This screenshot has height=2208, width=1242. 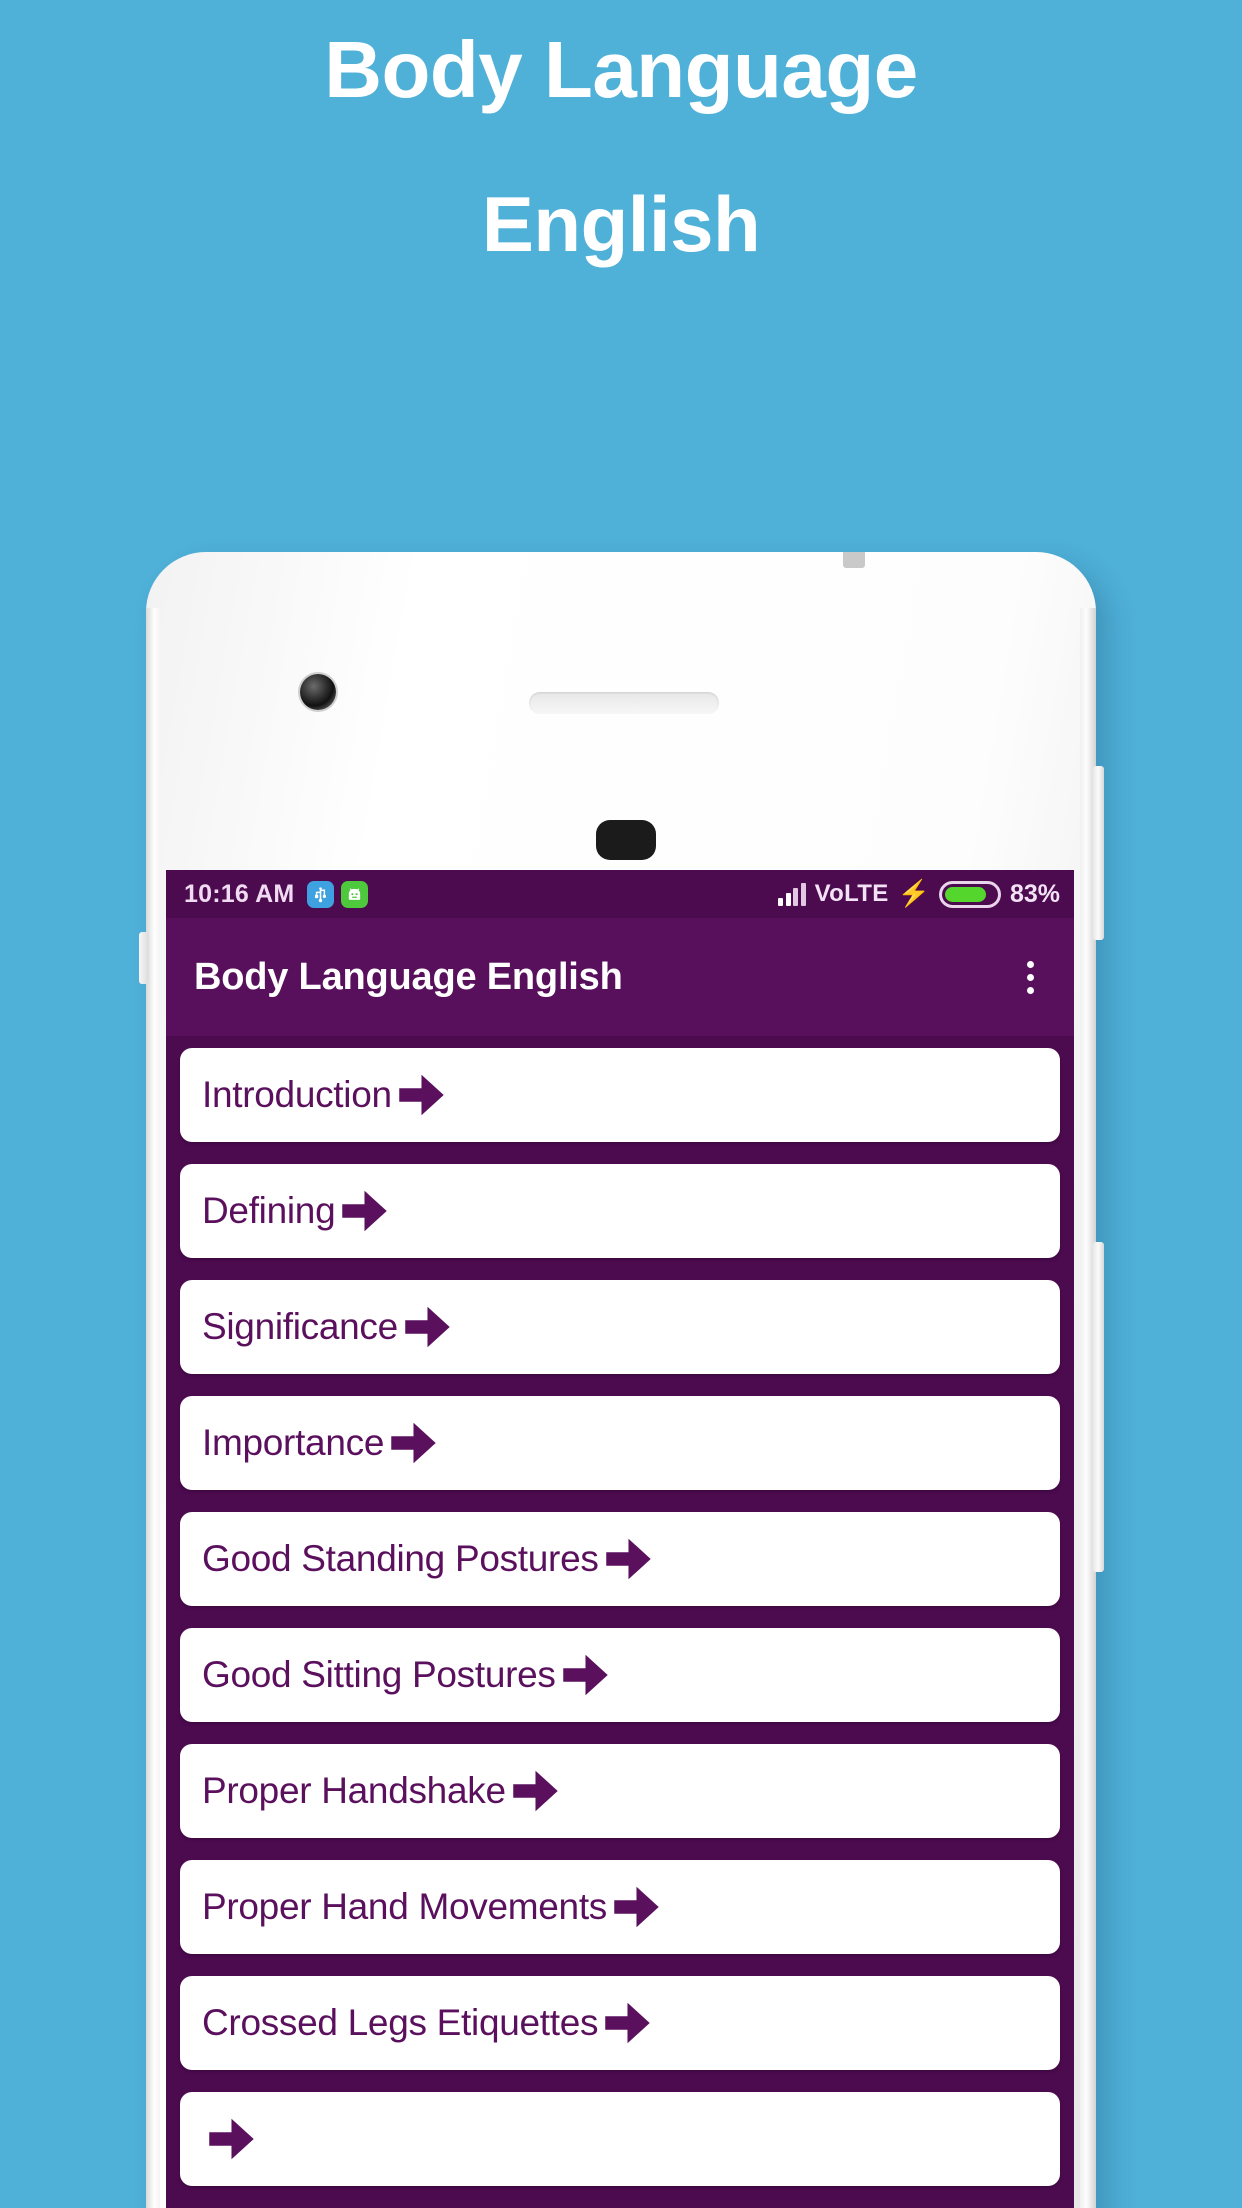 I want to click on volume-button, so click(x=1098, y=1407).